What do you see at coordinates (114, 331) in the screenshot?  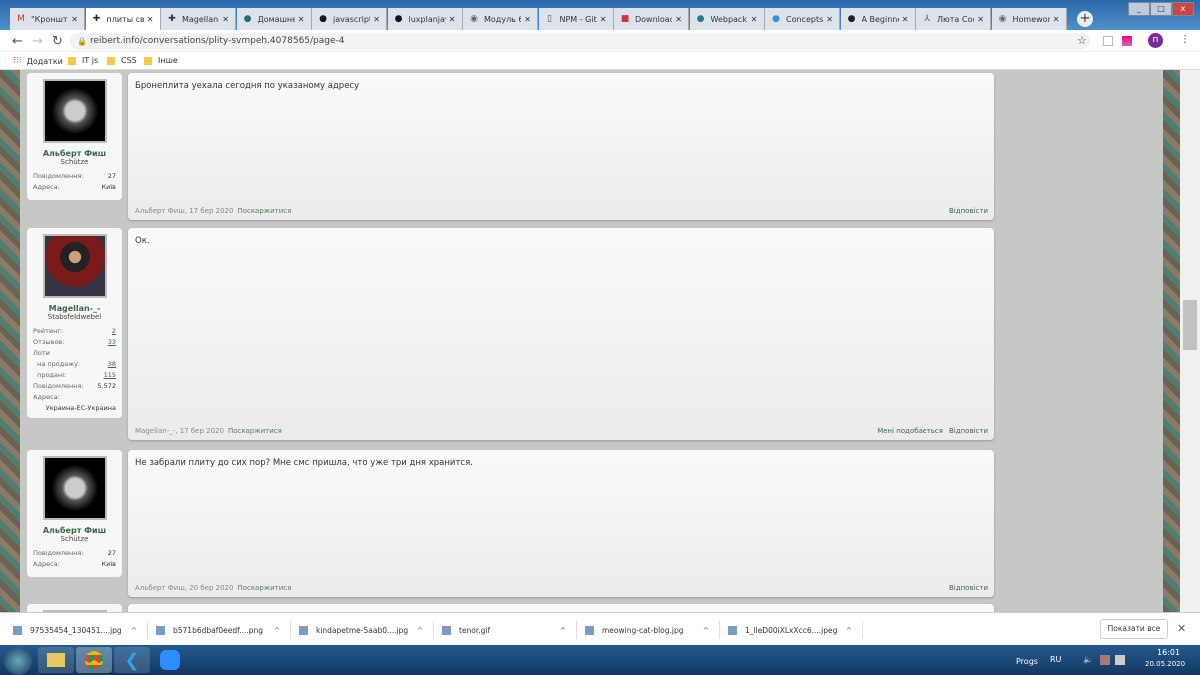 I see `stat-link: 2` at bounding box center [114, 331].